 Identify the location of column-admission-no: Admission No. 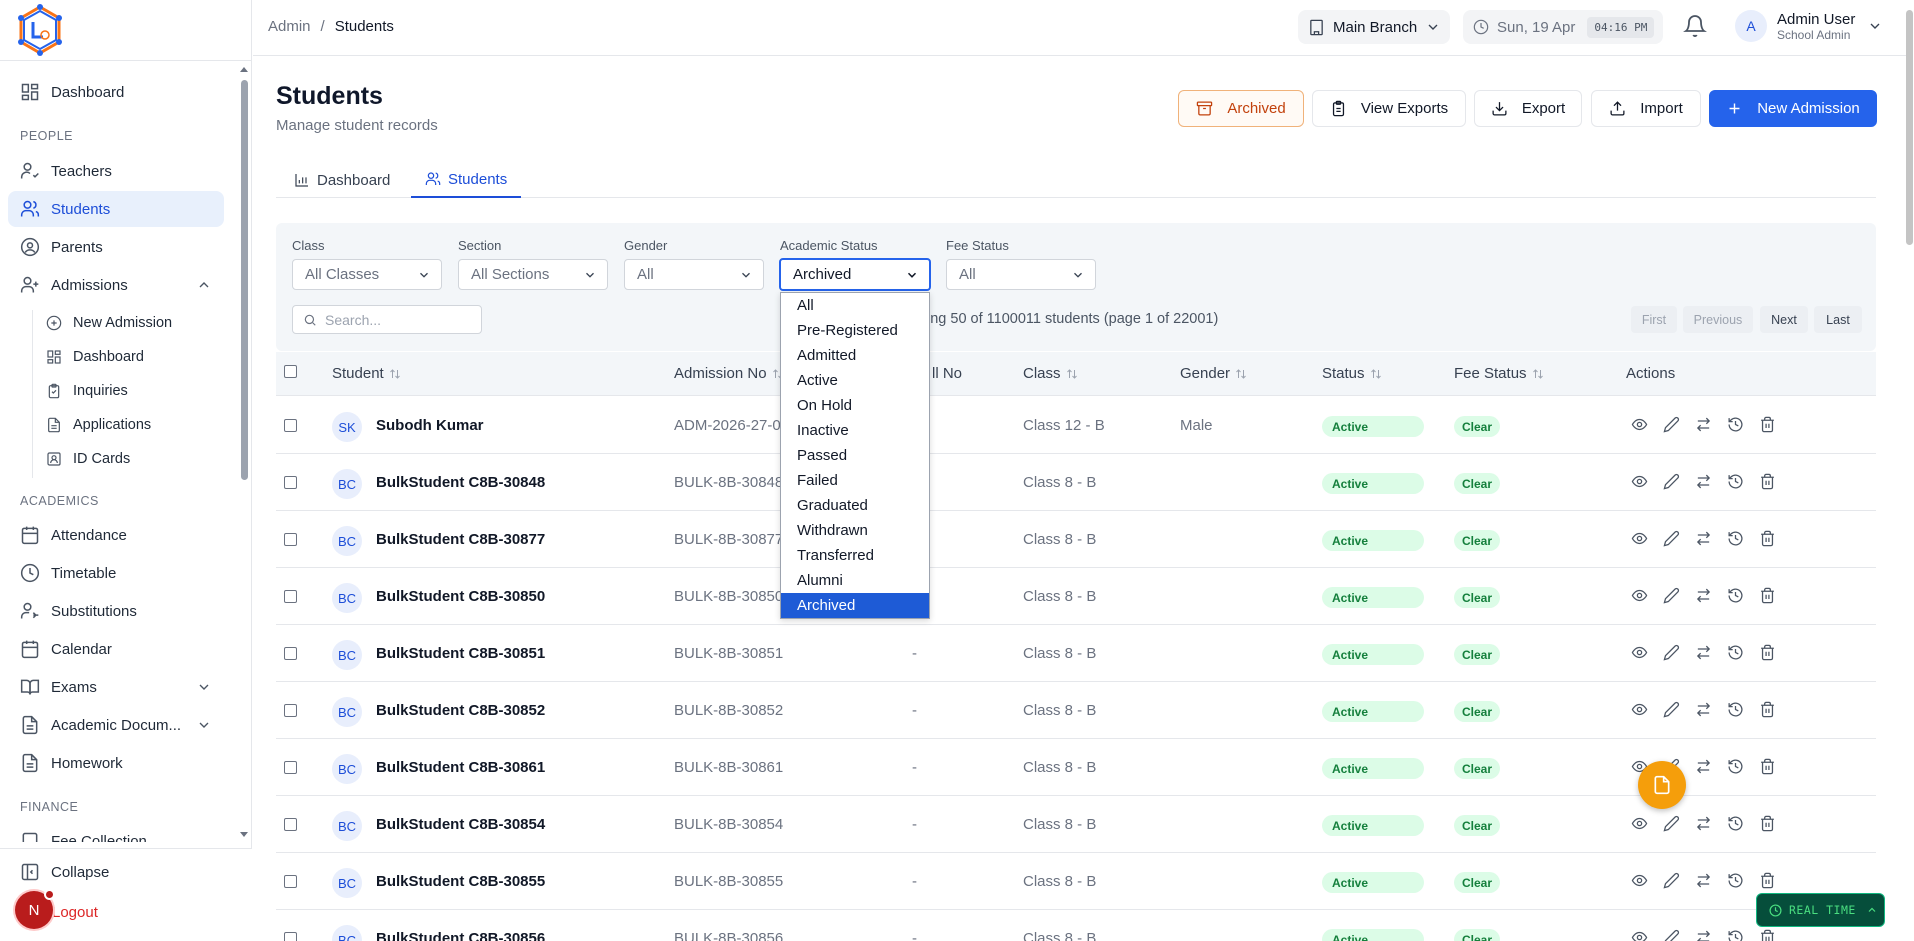
(729, 373).